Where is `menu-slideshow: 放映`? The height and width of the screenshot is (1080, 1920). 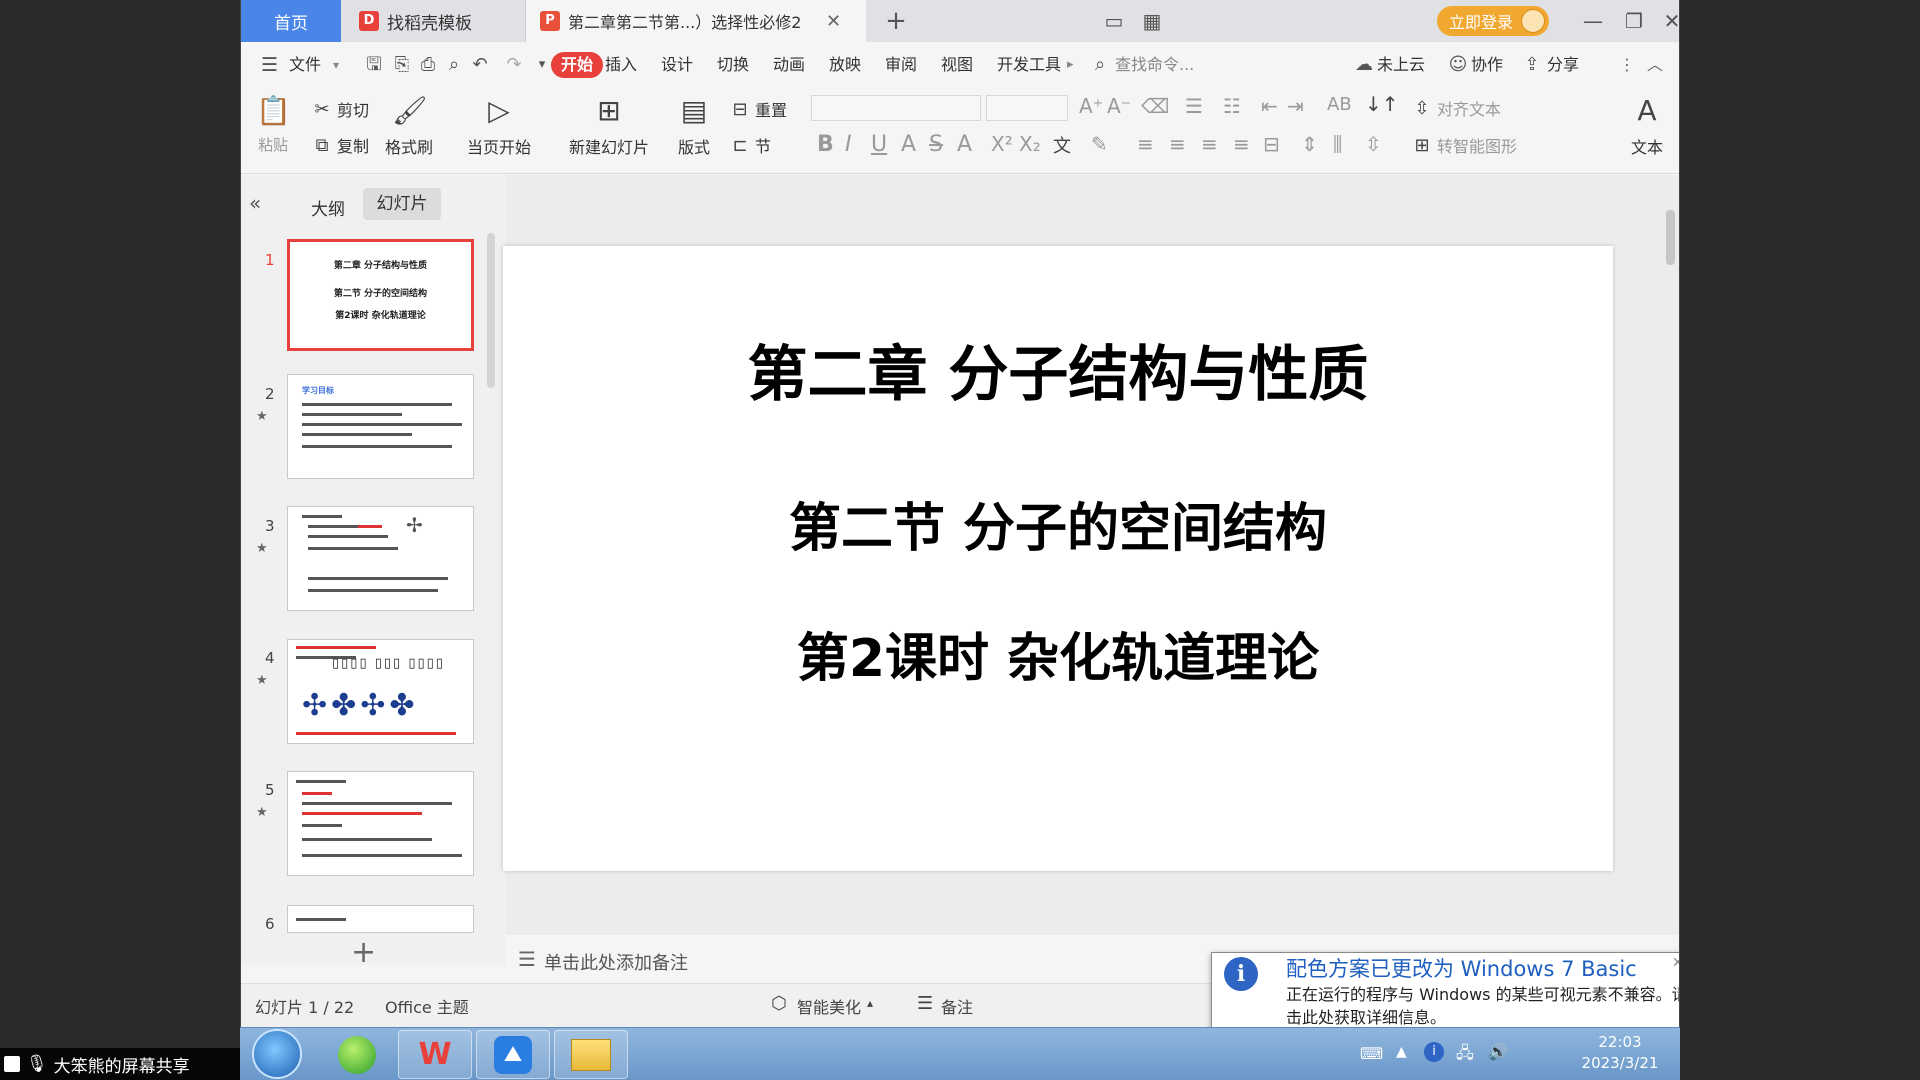
menu-slideshow: 放映 is located at coordinates (845, 65).